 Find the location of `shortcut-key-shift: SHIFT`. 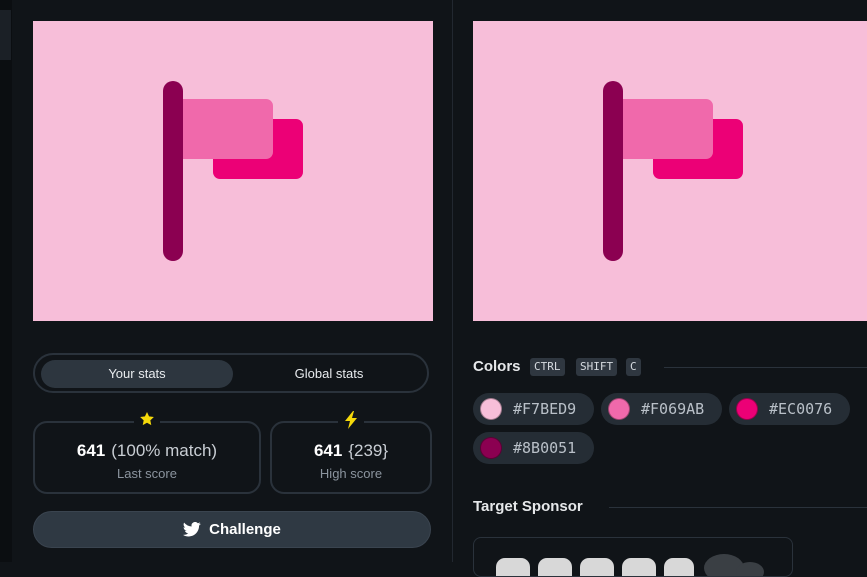

shortcut-key-shift: SHIFT is located at coordinates (597, 367).